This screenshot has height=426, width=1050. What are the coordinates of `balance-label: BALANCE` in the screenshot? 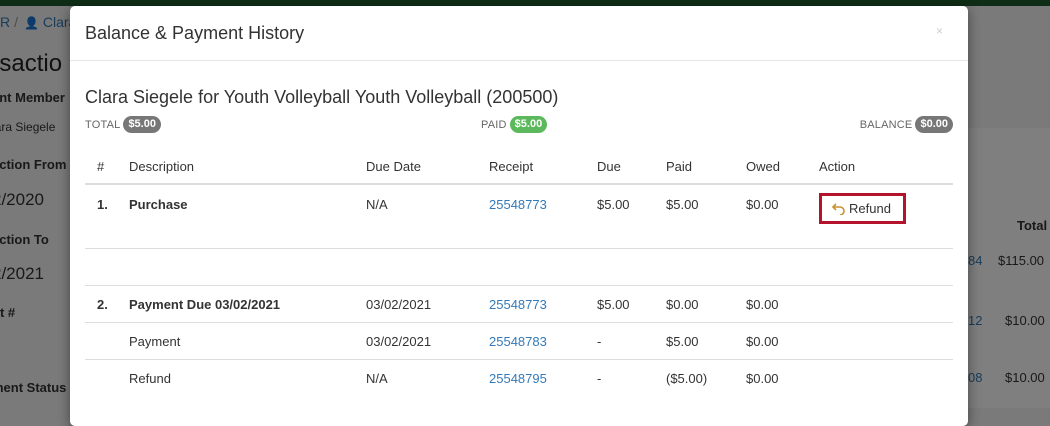 It's located at (886, 124).